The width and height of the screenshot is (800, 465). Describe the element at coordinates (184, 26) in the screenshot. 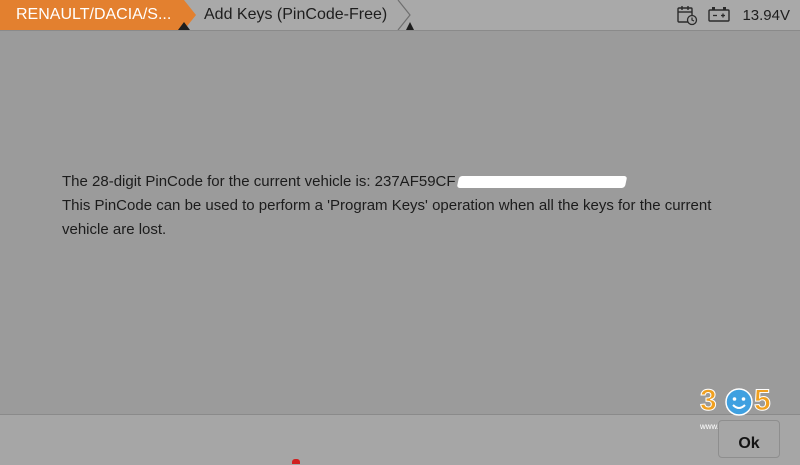

I see `tab-notch-icon` at that location.